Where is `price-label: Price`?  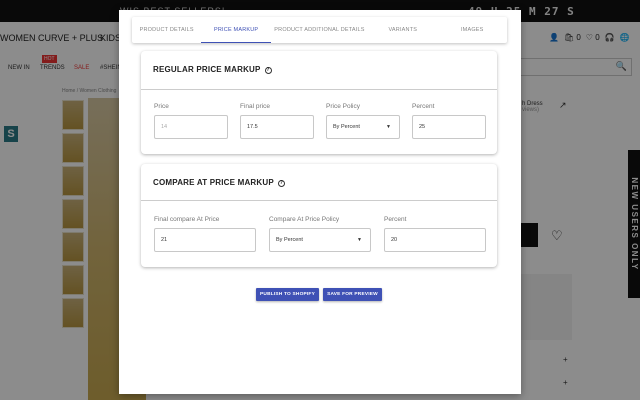 price-label: Price is located at coordinates (161, 106).